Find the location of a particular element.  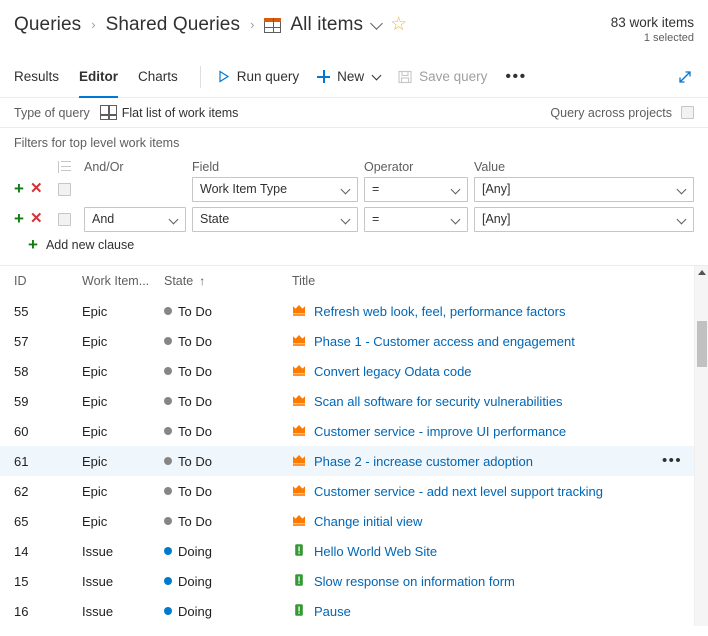

table-row: 65 Epic To Do Change initial view is located at coordinates (354, 521).